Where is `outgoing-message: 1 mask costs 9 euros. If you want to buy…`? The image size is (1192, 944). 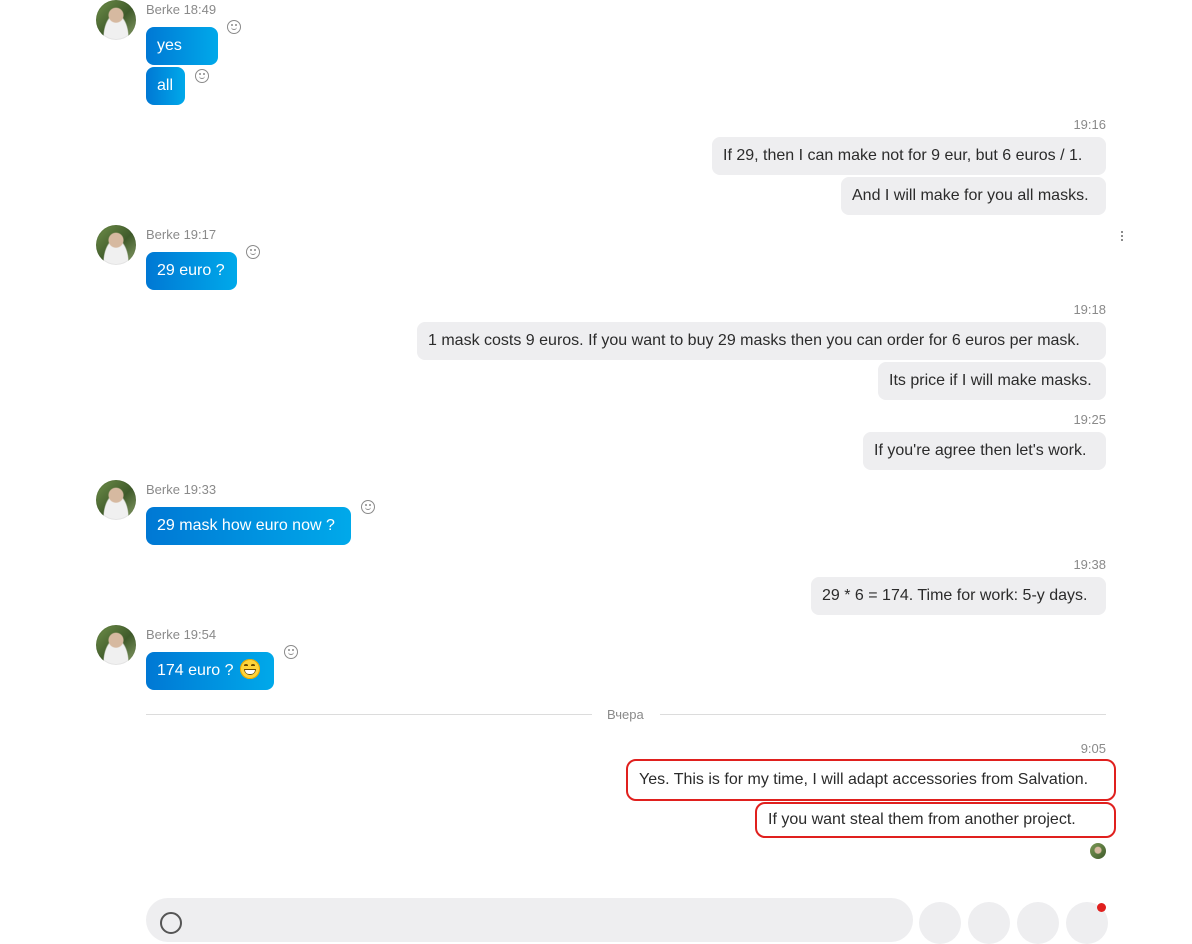
outgoing-message: 1 mask costs 9 euros. If you want to buy… is located at coordinates (761, 341).